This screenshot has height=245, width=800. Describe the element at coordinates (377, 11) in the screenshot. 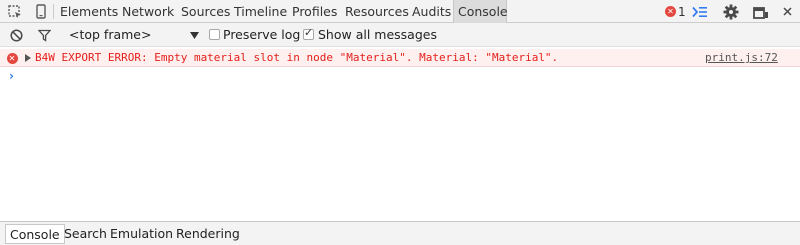

I see `tab-resources: Resources` at that location.